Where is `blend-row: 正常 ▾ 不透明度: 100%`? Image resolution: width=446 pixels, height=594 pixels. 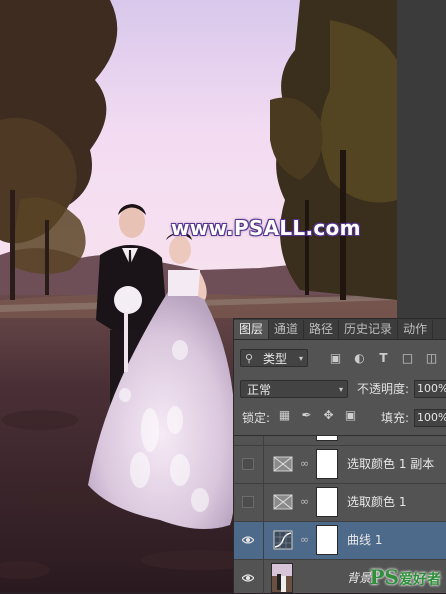
blend-row: 正常 ▾ 不透明度: 100% is located at coordinates (340, 389).